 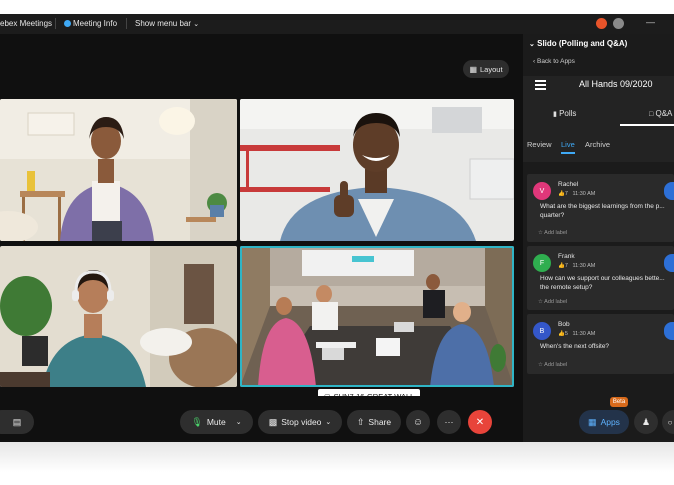 I want to click on apps-label: Apps, so click(x=610, y=422).